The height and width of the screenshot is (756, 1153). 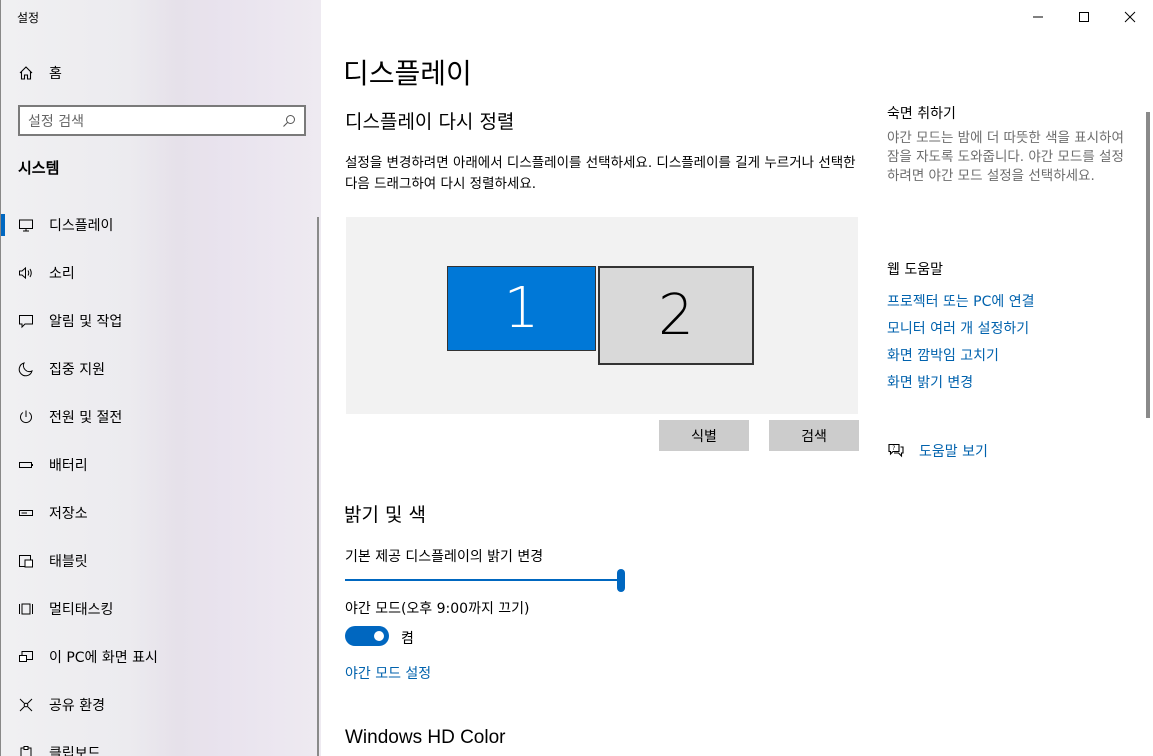 What do you see at coordinates (26, 657) in the screenshot?
I see `project-icon` at bounding box center [26, 657].